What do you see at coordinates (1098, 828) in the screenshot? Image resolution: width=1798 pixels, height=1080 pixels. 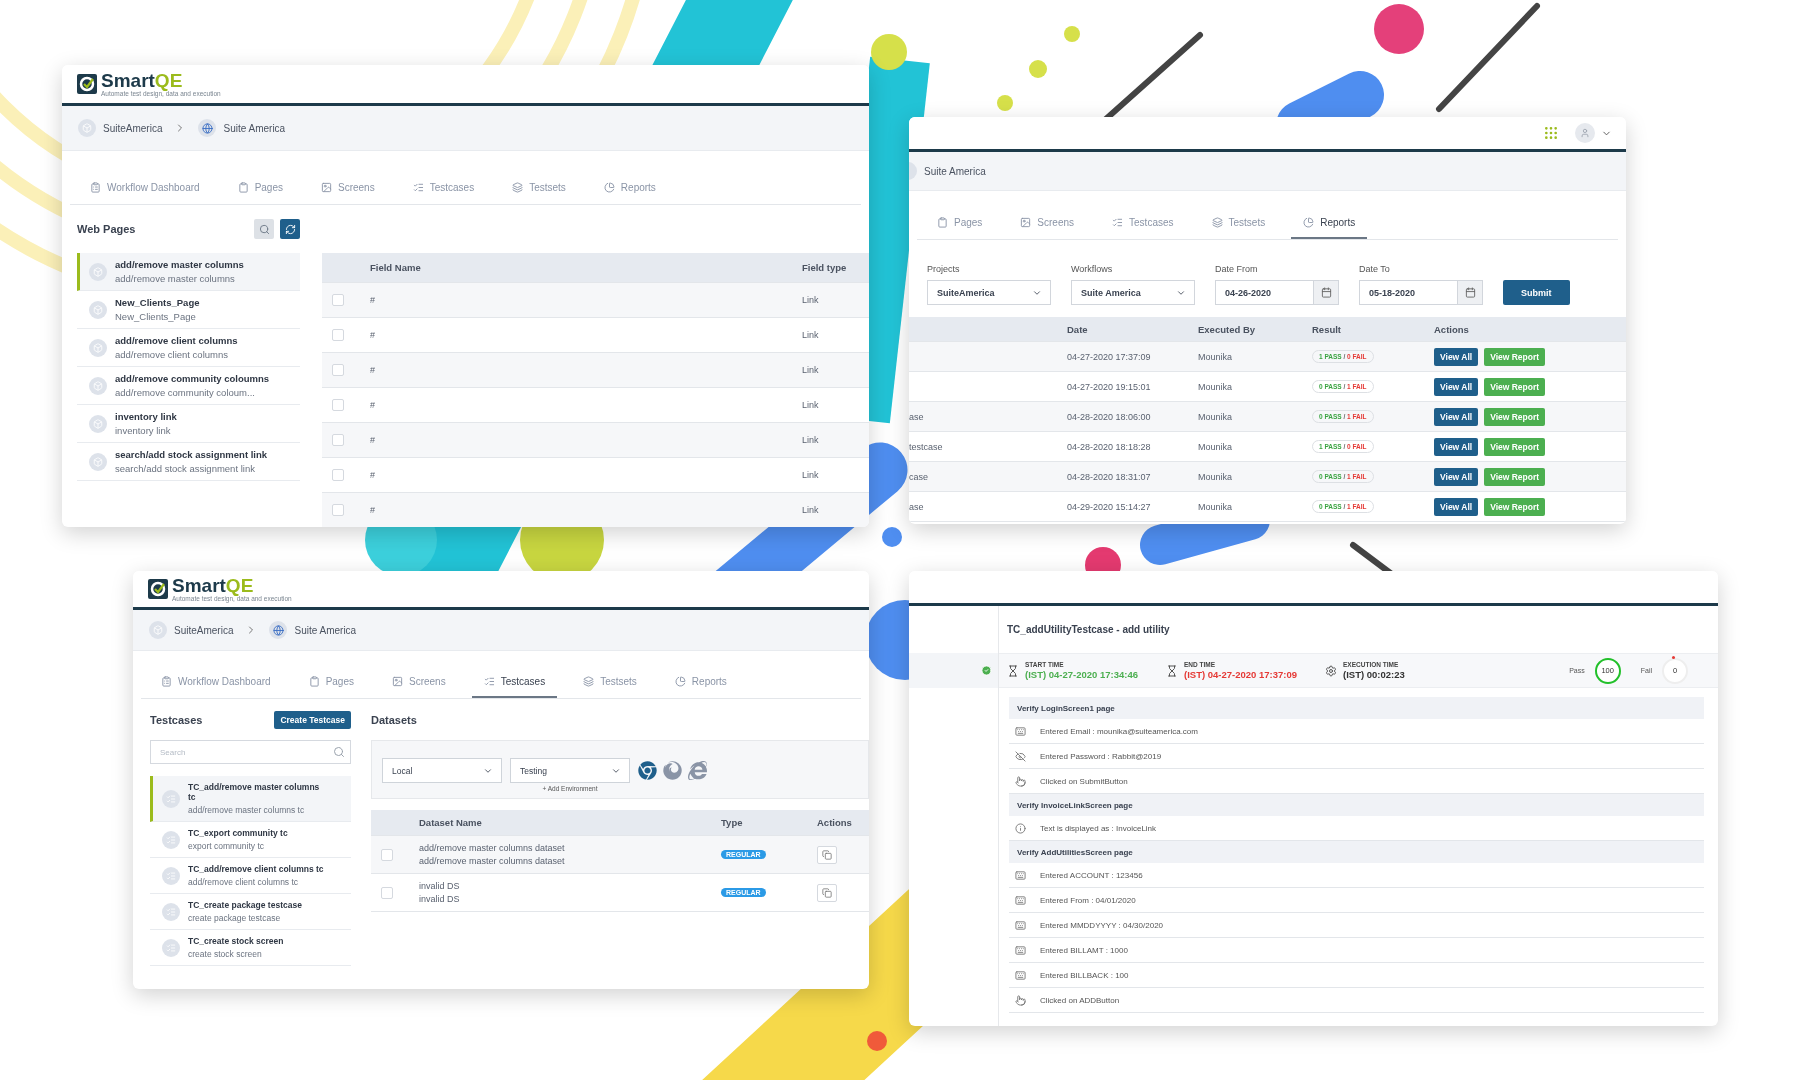 I see `step-text: Text is displayed as : InvoiceLink` at bounding box center [1098, 828].